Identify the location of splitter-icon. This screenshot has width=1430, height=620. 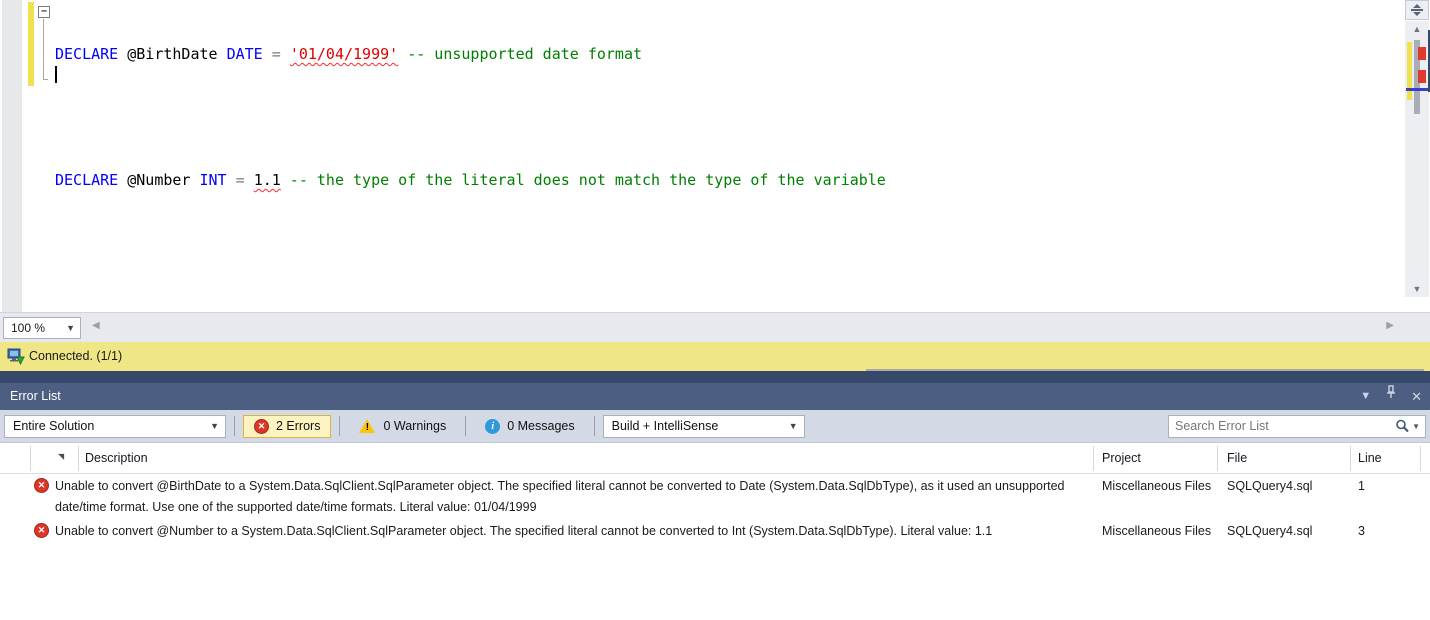
(1417, 10).